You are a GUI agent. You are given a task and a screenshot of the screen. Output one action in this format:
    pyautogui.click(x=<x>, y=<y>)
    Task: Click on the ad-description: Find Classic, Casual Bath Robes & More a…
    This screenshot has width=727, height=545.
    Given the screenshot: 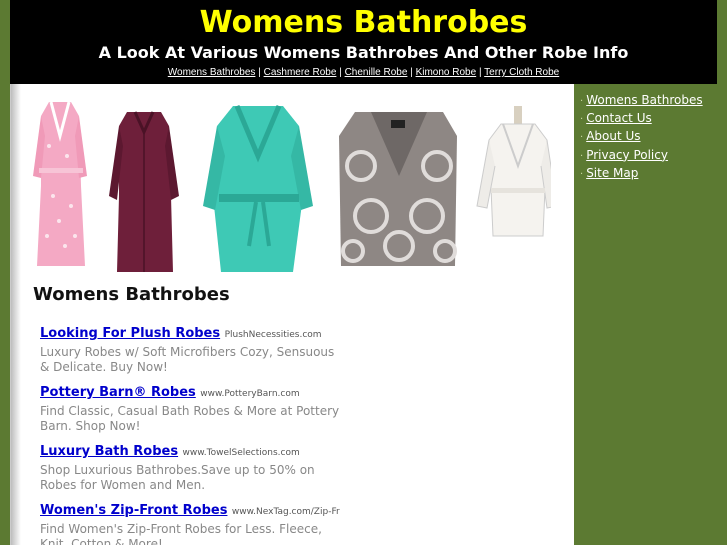 What is the action you would take?
    pyautogui.click(x=190, y=418)
    